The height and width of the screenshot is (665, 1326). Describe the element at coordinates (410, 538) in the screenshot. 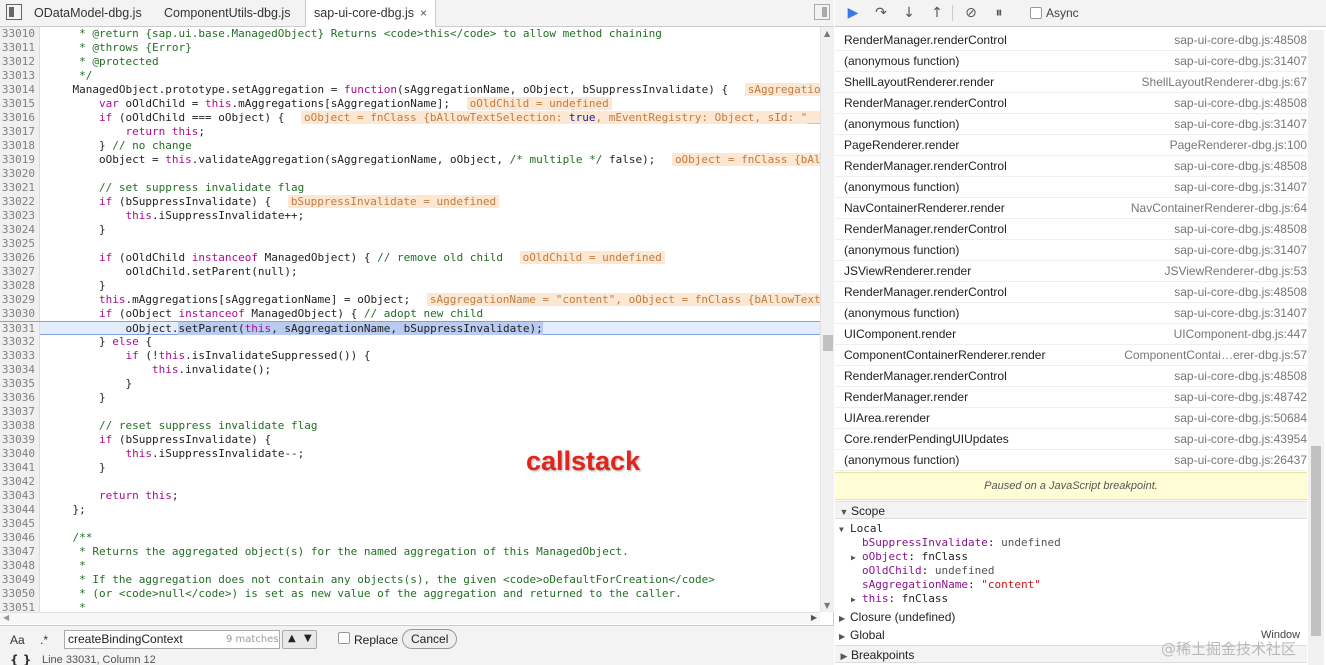

I see `code-line: 33046 /**` at that location.